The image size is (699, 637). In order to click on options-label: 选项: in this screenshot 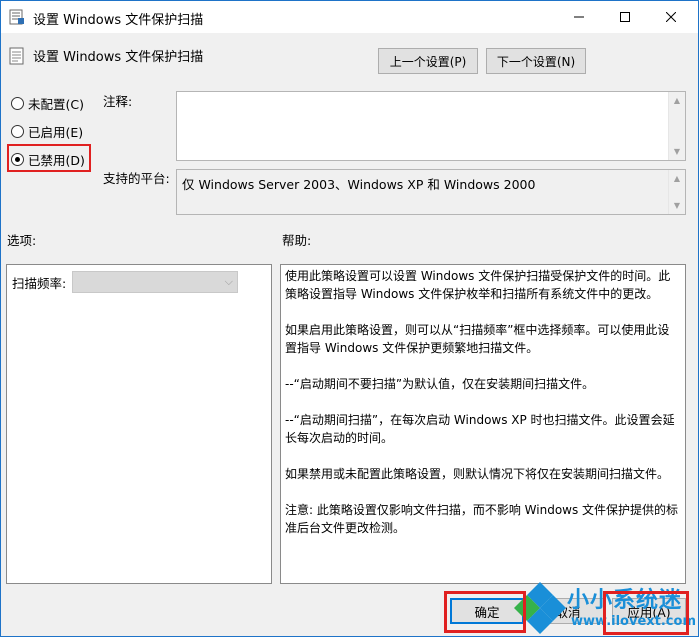, I will do `click(22, 240)`.